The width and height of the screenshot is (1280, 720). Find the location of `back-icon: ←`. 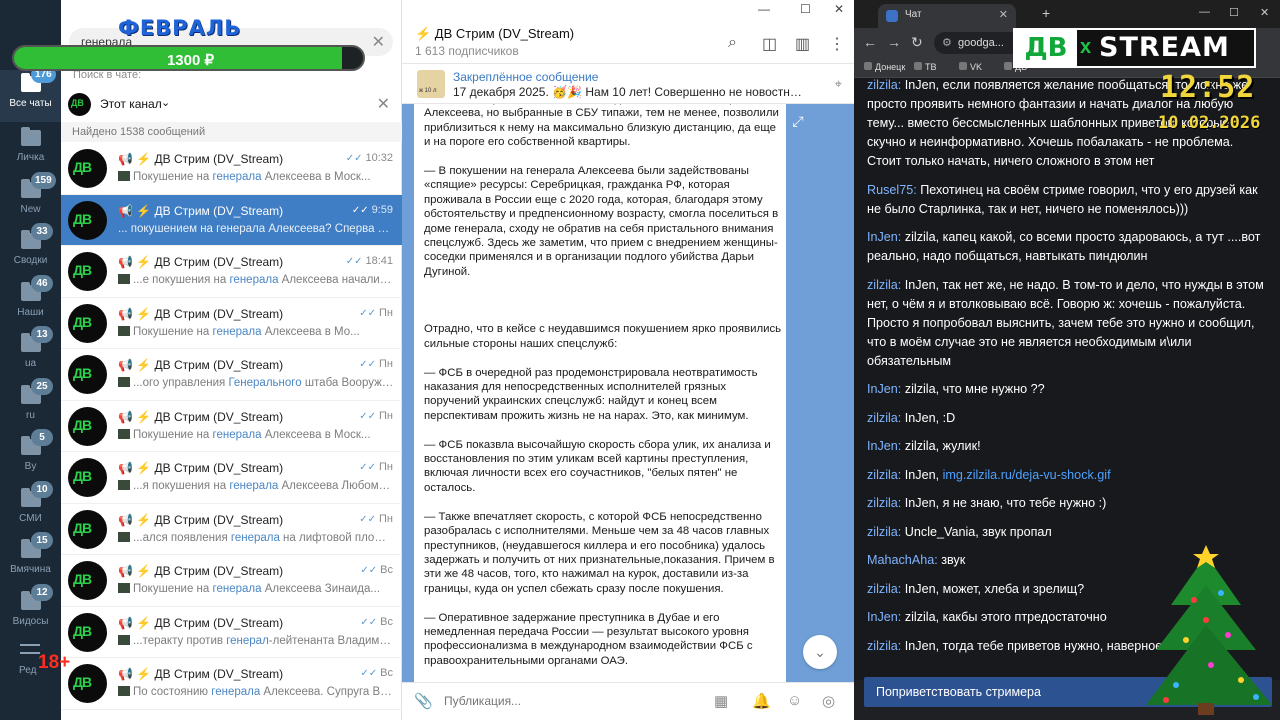

back-icon: ← is located at coordinates (870, 42).